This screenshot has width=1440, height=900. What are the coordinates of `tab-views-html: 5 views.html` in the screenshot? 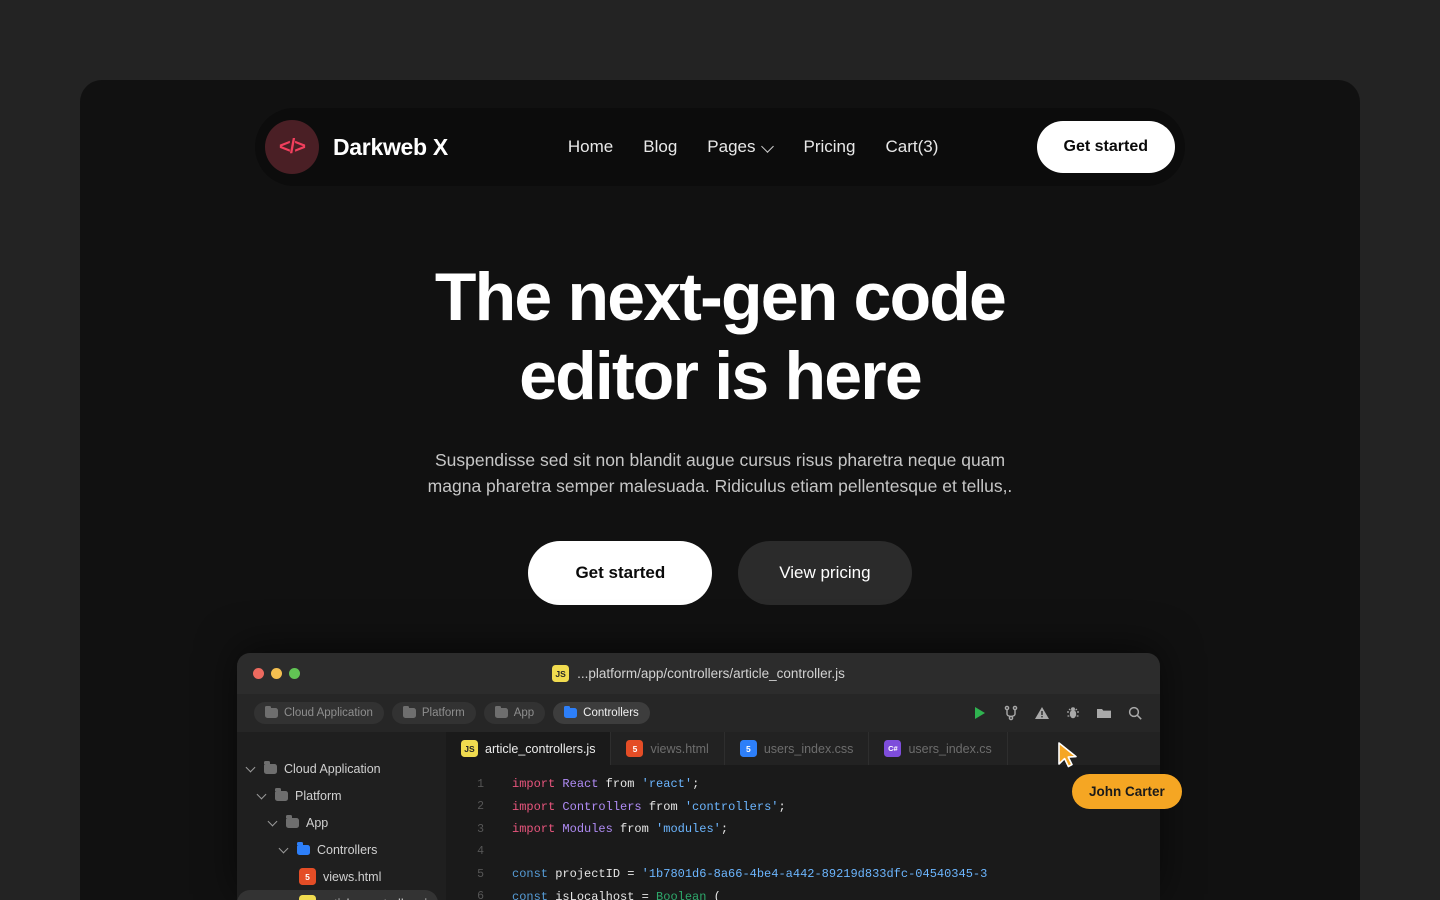 It's located at (668, 748).